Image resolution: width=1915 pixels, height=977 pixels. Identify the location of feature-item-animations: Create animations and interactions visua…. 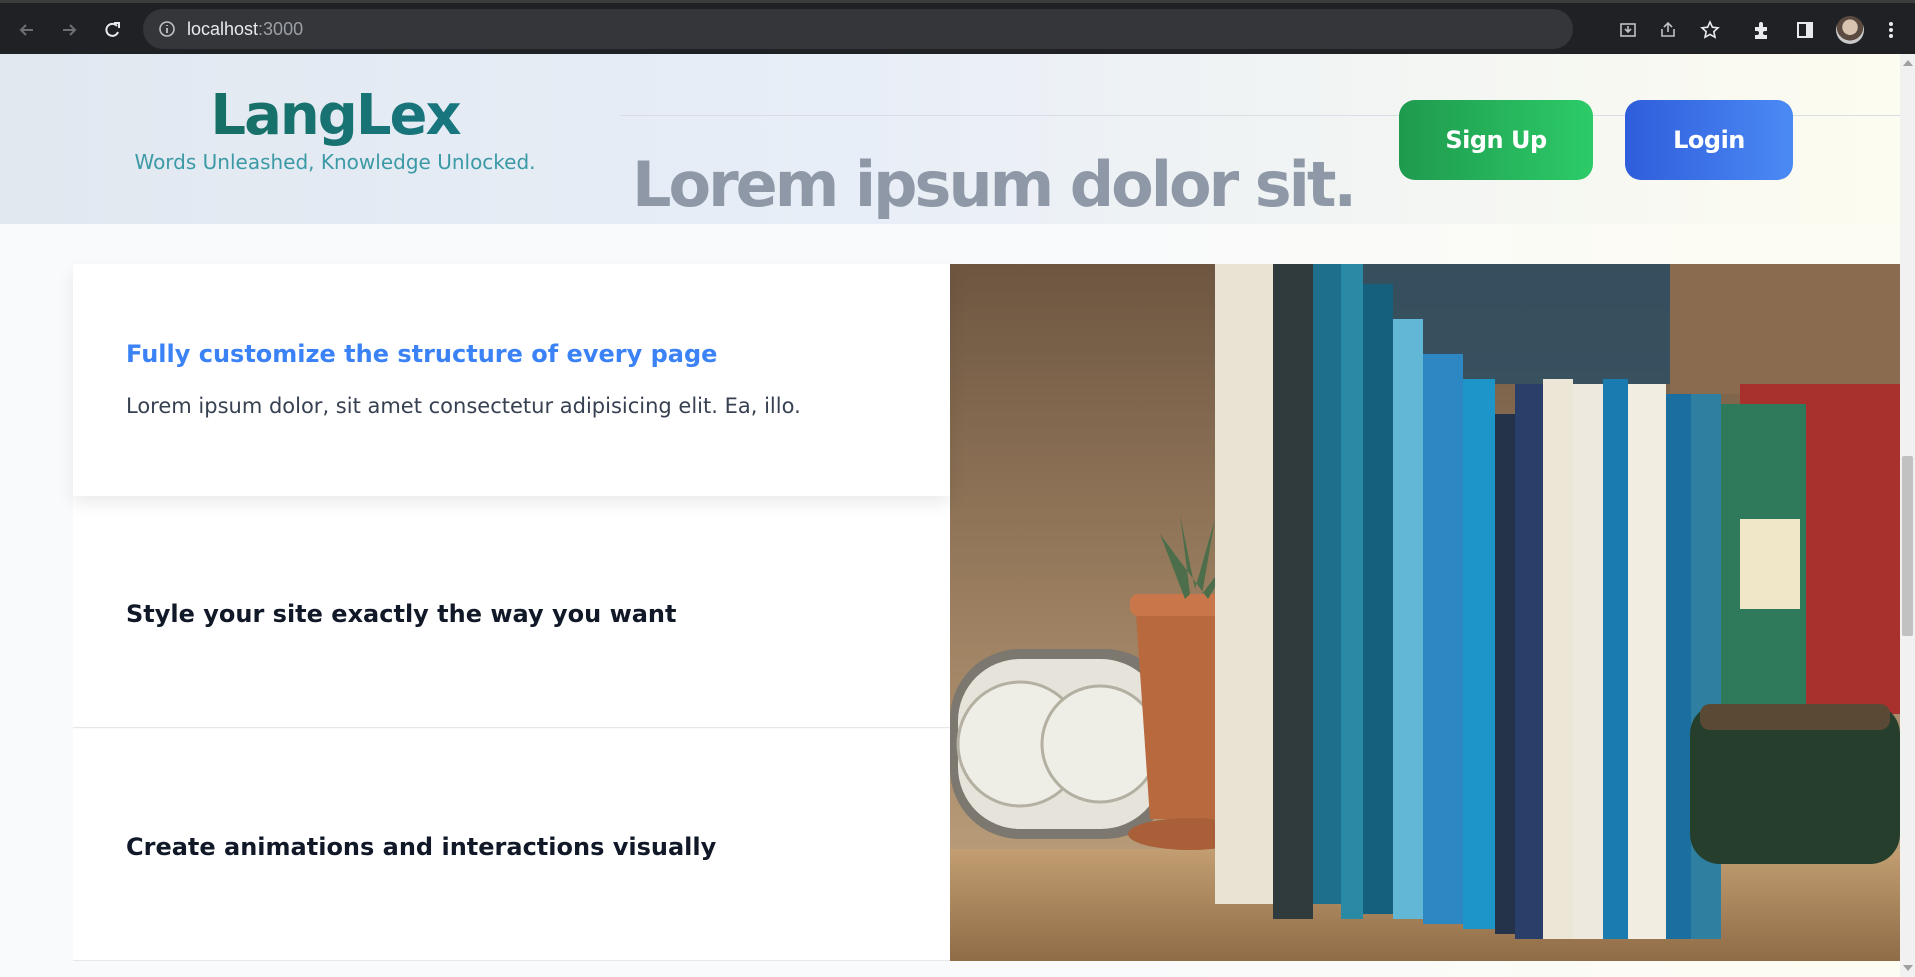
(511, 845).